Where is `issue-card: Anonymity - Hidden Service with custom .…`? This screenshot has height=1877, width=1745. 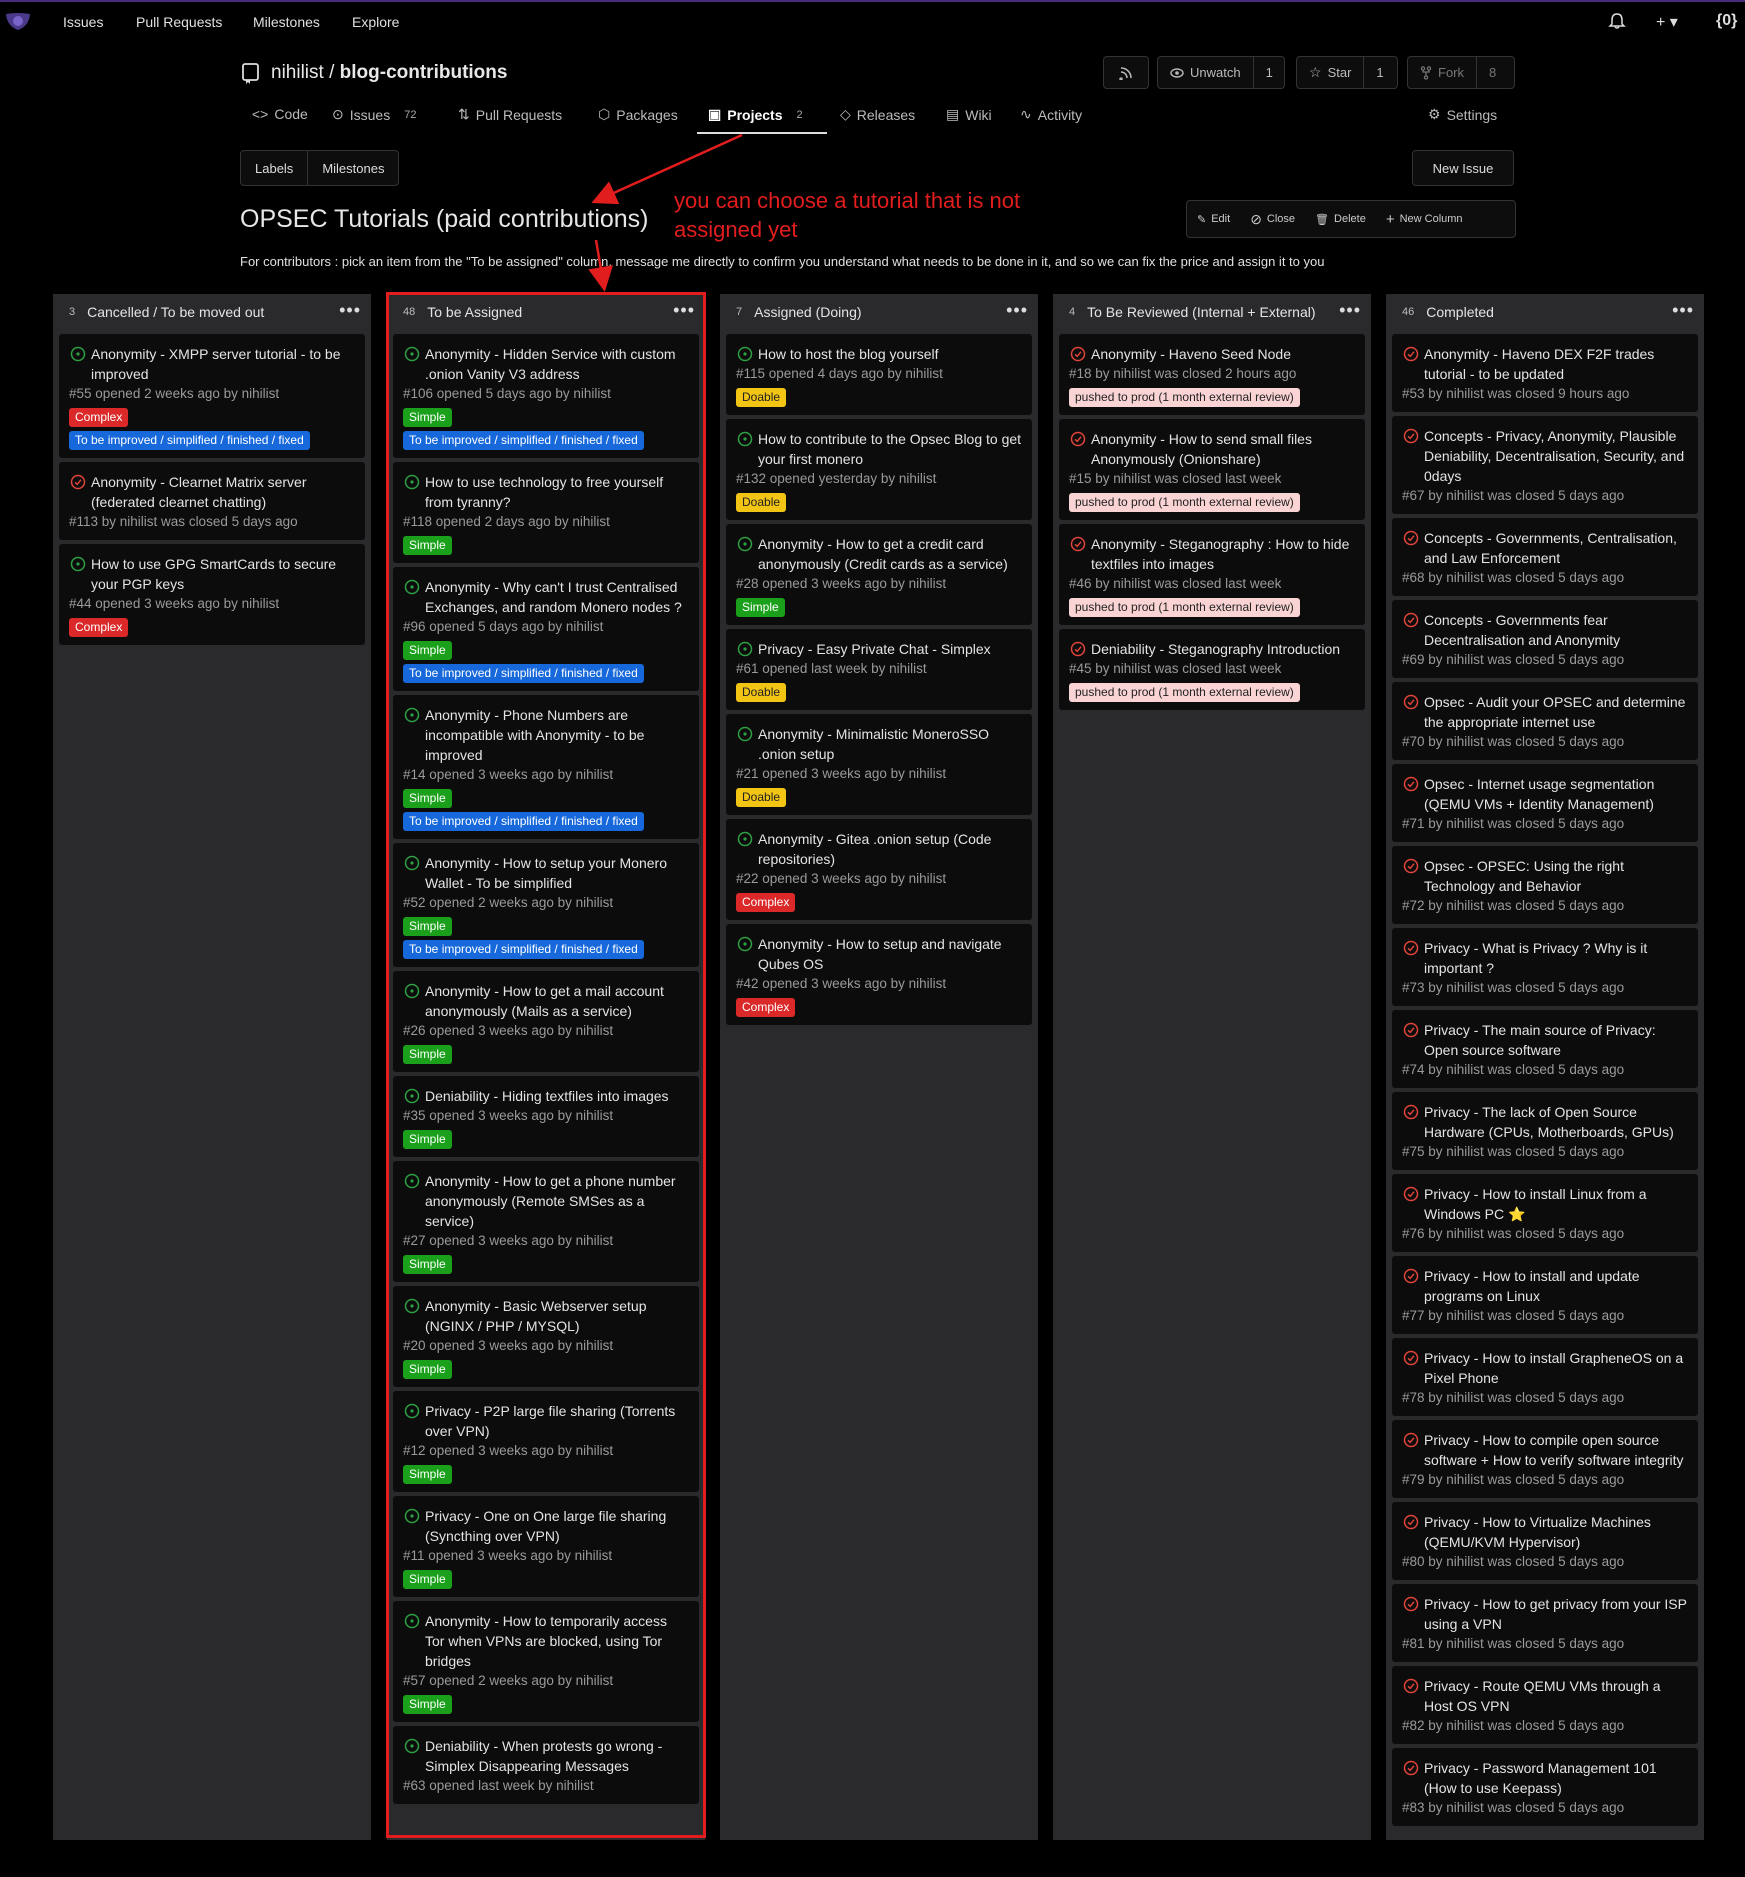
issue-card: Anonymity - Hidden Service with custom .… is located at coordinates (546, 396).